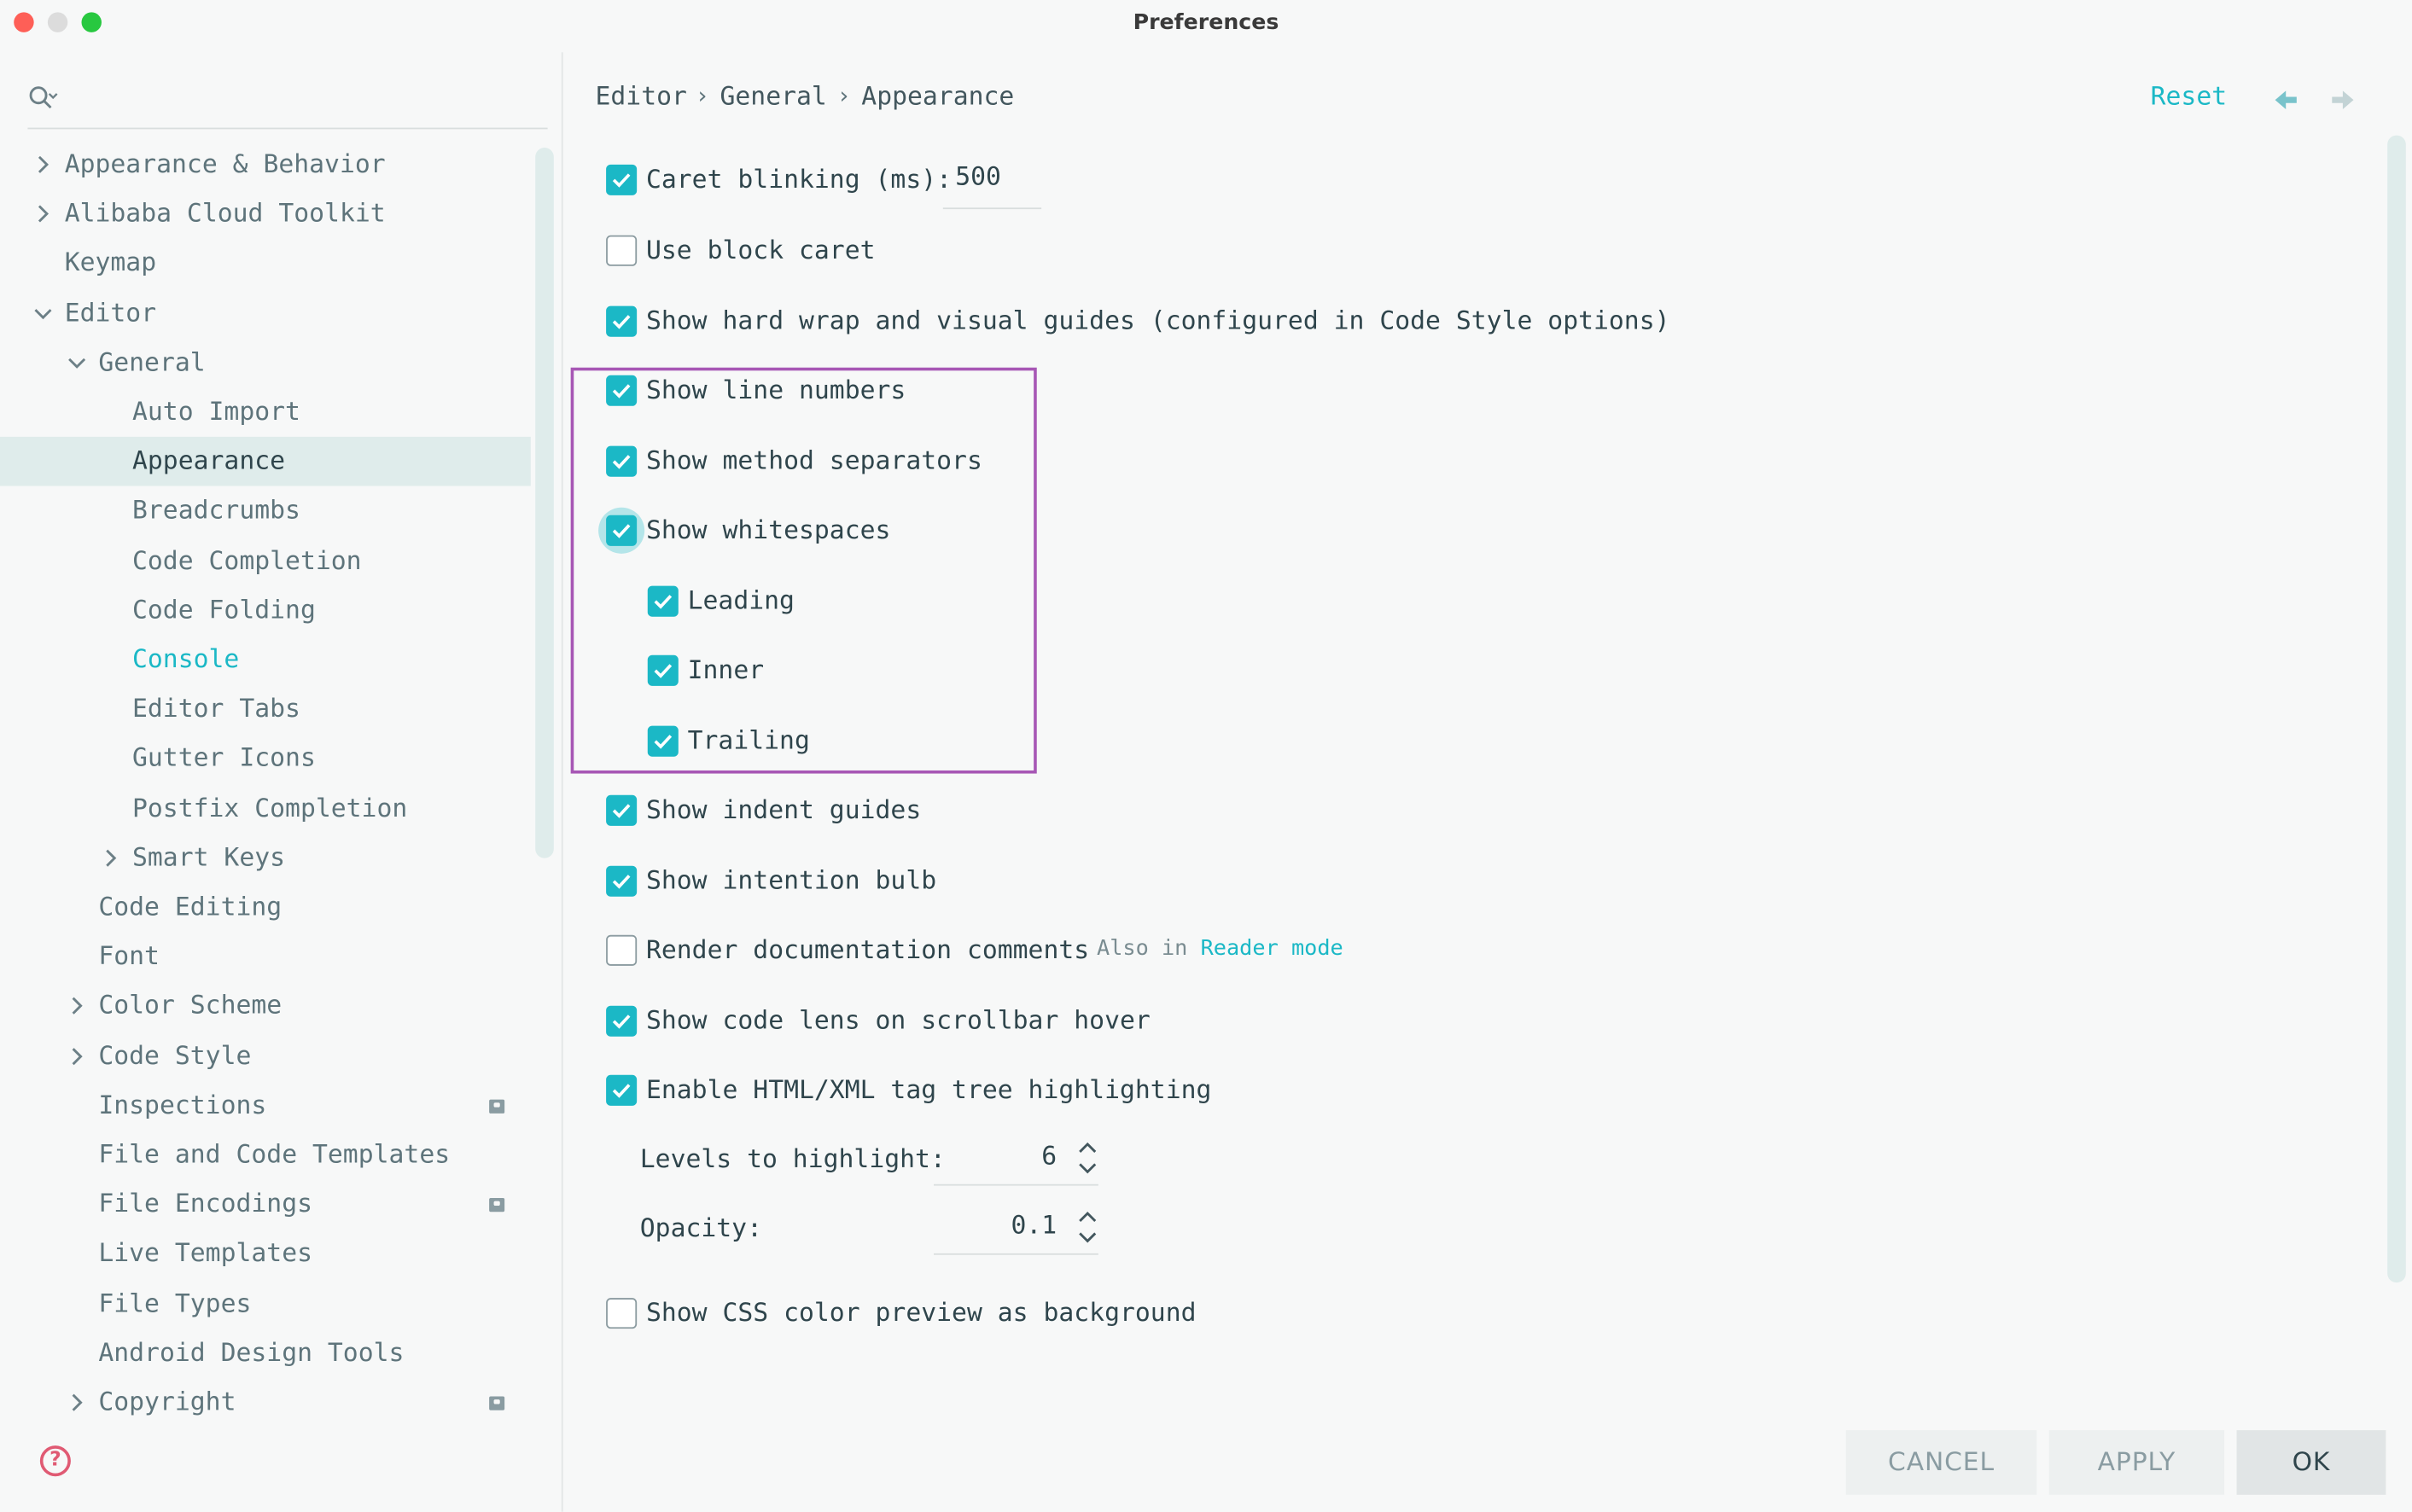  What do you see at coordinates (265, 412) in the screenshot?
I see `sidebar-item-auto-import: Auto Import` at bounding box center [265, 412].